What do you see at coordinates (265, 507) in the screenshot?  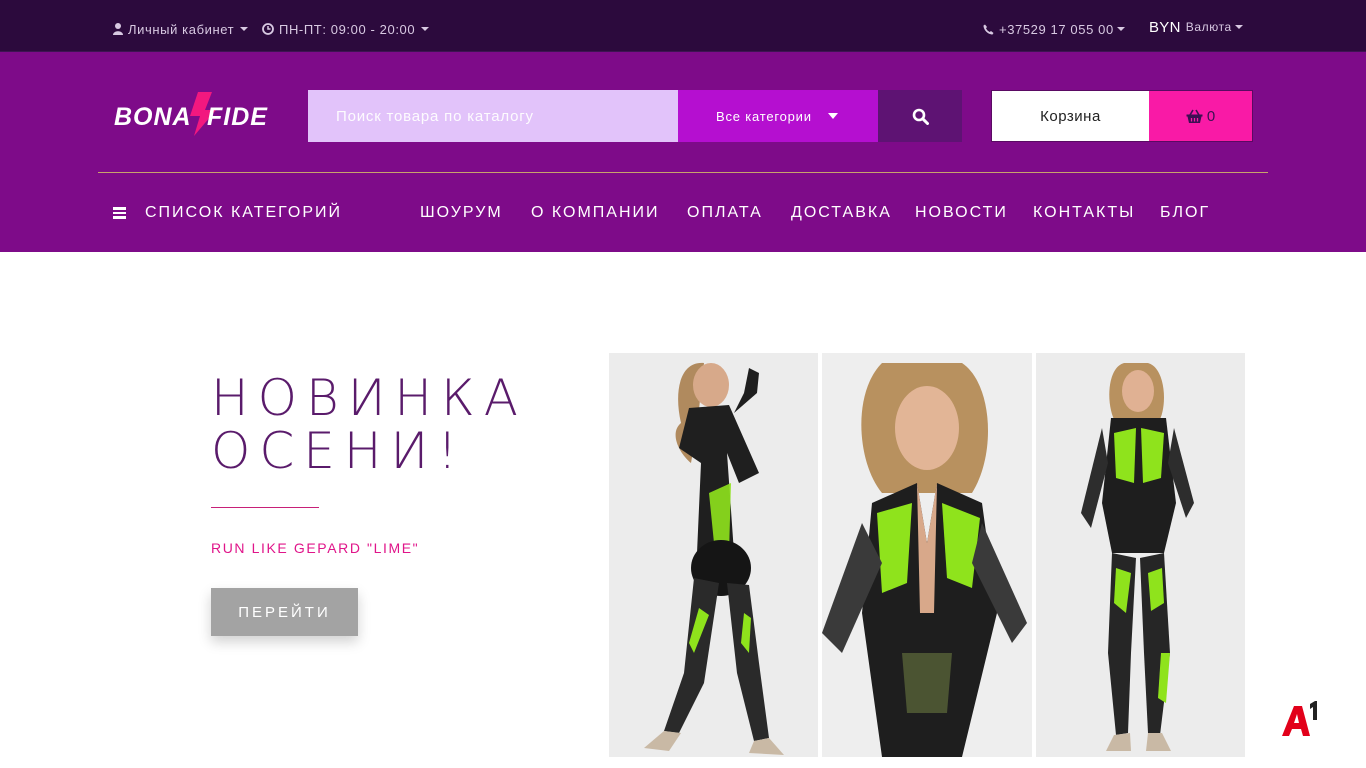 I see `hero-divider` at bounding box center [265, 507].